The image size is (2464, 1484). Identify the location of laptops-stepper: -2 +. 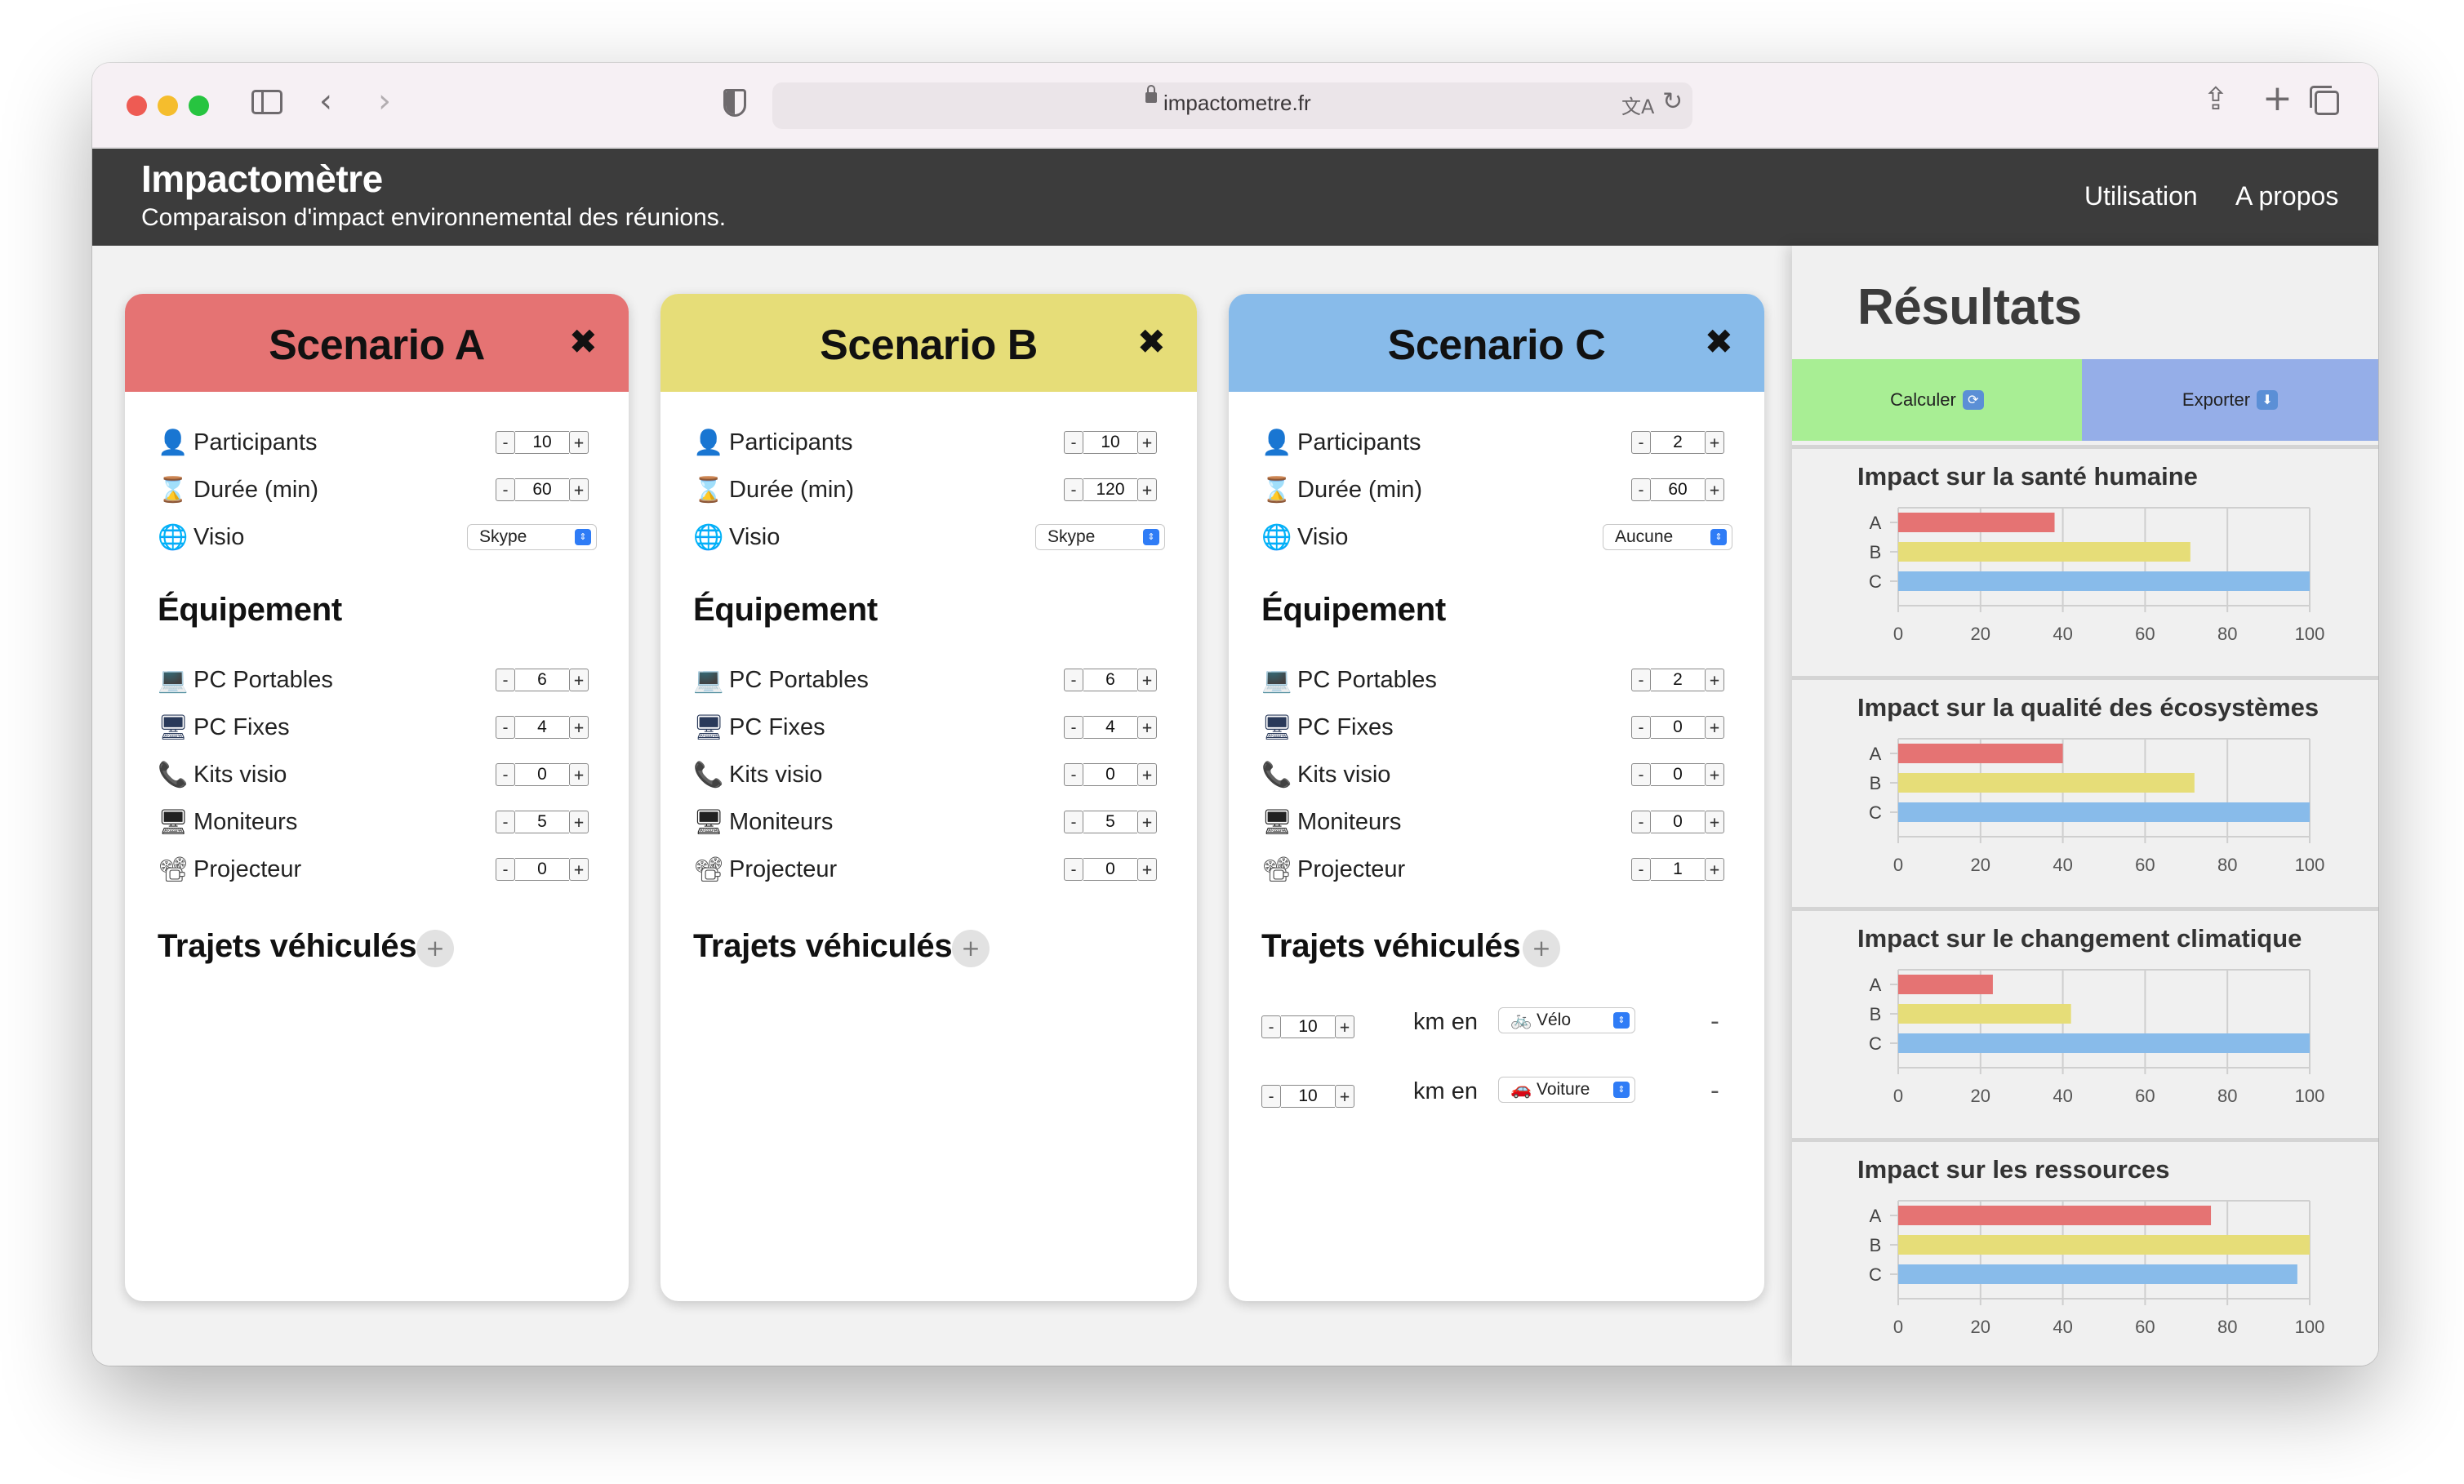
(1678, 680).